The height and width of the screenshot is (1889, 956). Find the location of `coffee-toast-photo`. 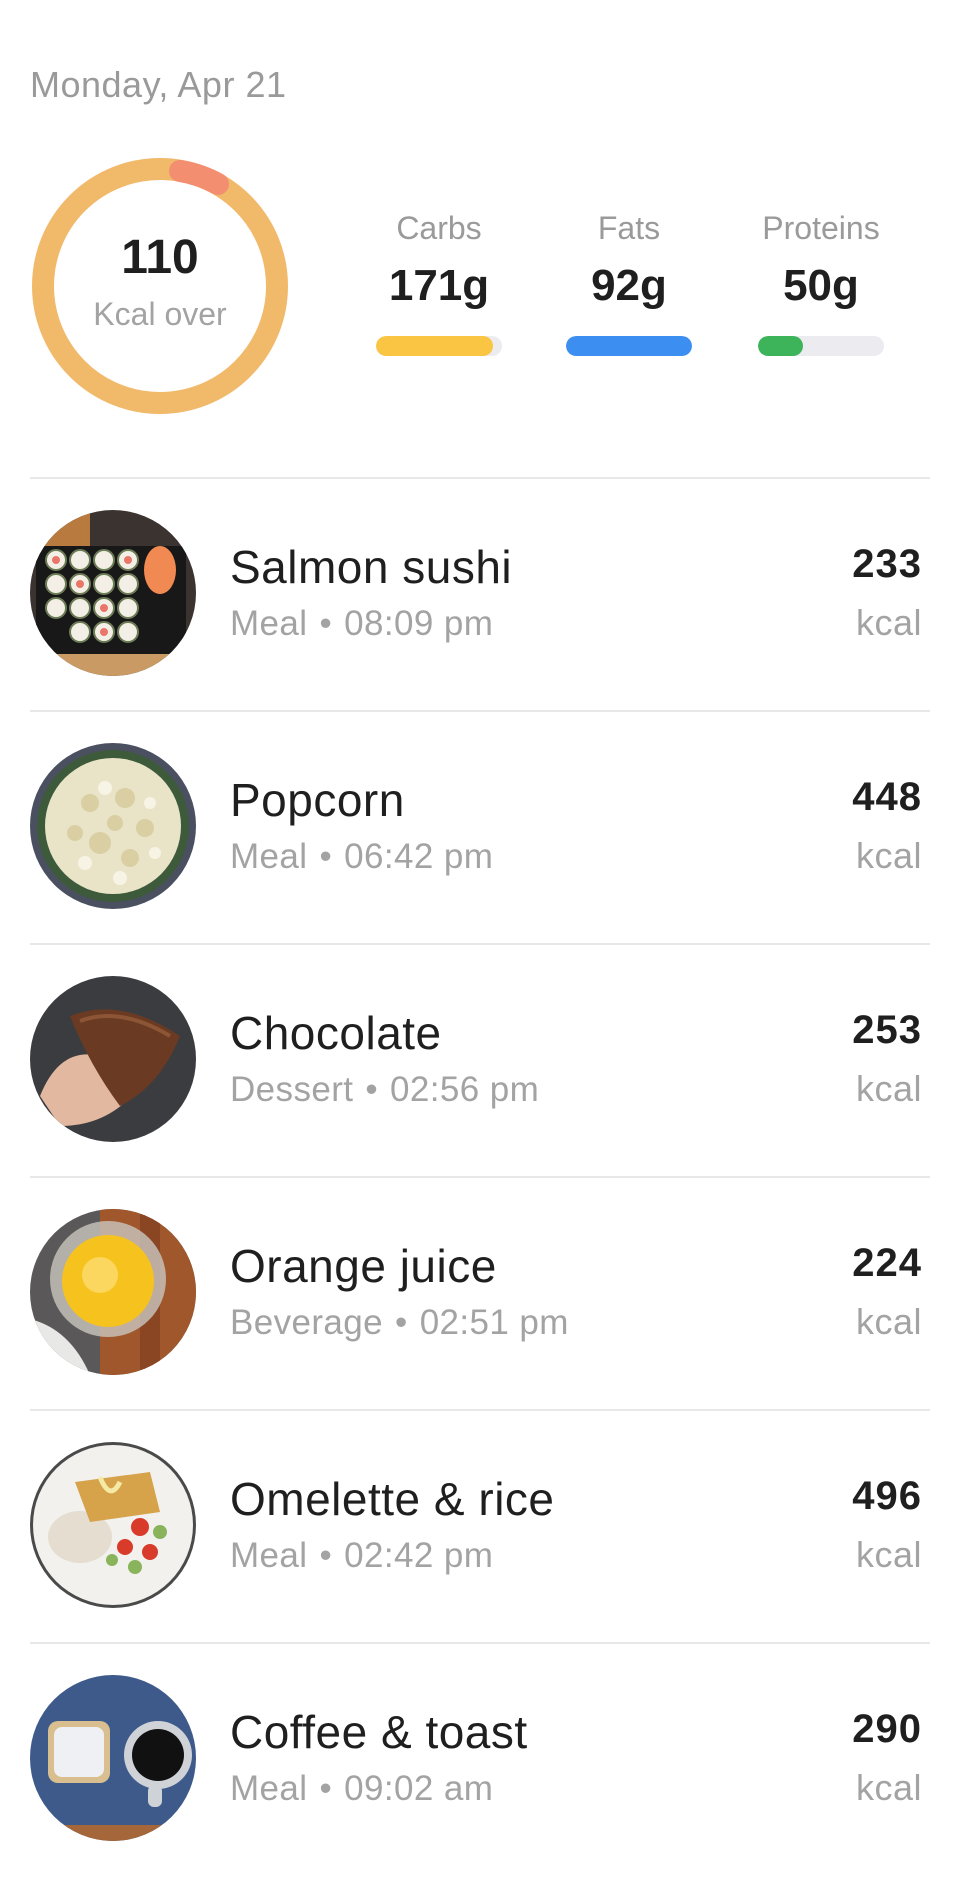

coffee-toast-photo is located at coordinates (113, 1758).